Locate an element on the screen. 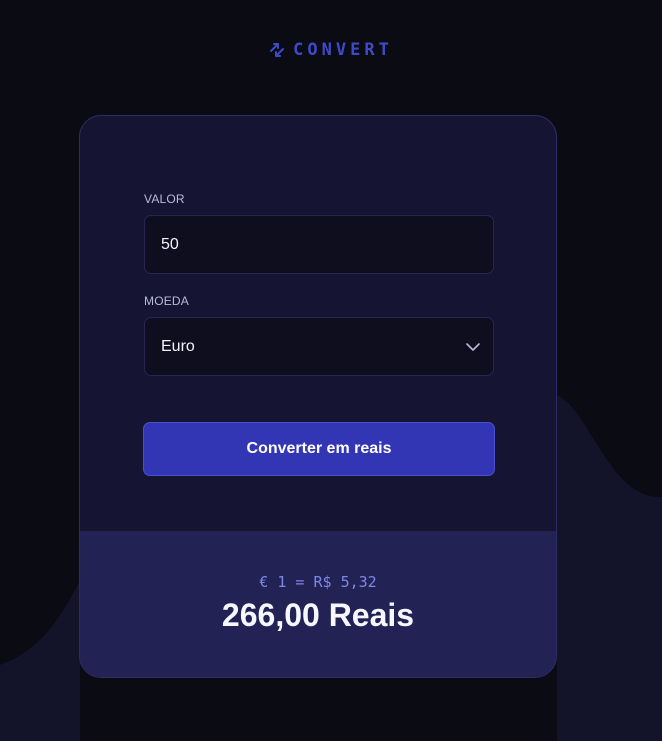 This screenshot has height=741, width=662. converter-form: VALOR 50 MOEDA Euro is located at coordinates (319, 284).